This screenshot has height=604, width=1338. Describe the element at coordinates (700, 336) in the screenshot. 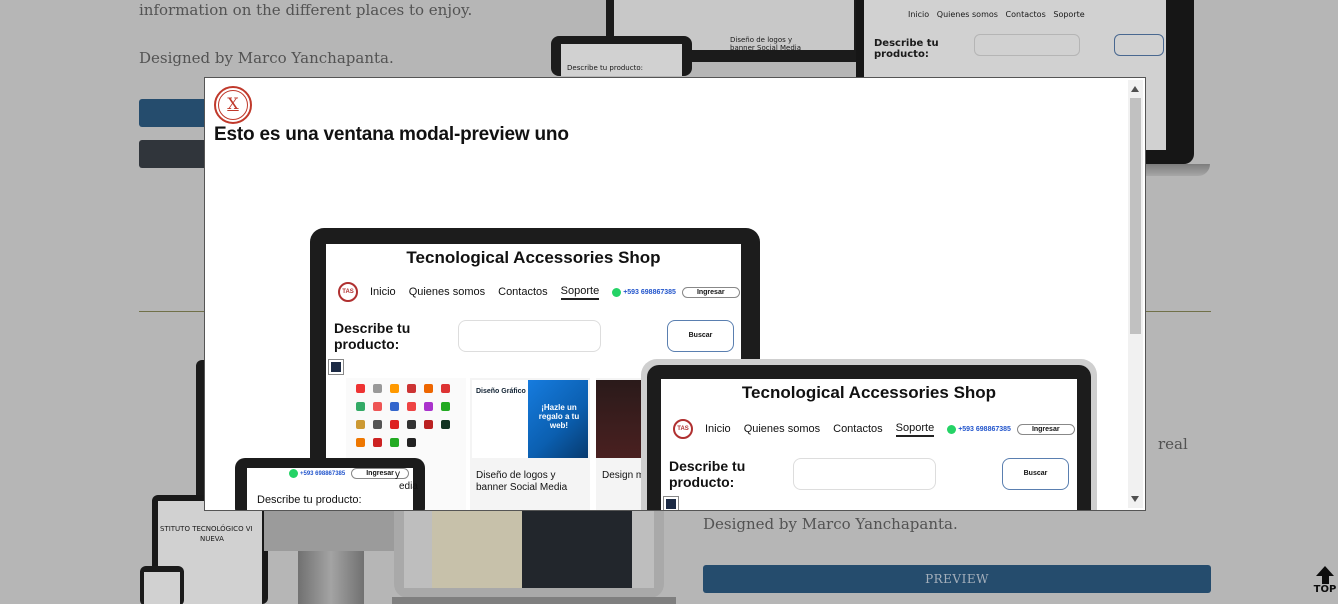

I see `buscar-button: Buscar` at that location.